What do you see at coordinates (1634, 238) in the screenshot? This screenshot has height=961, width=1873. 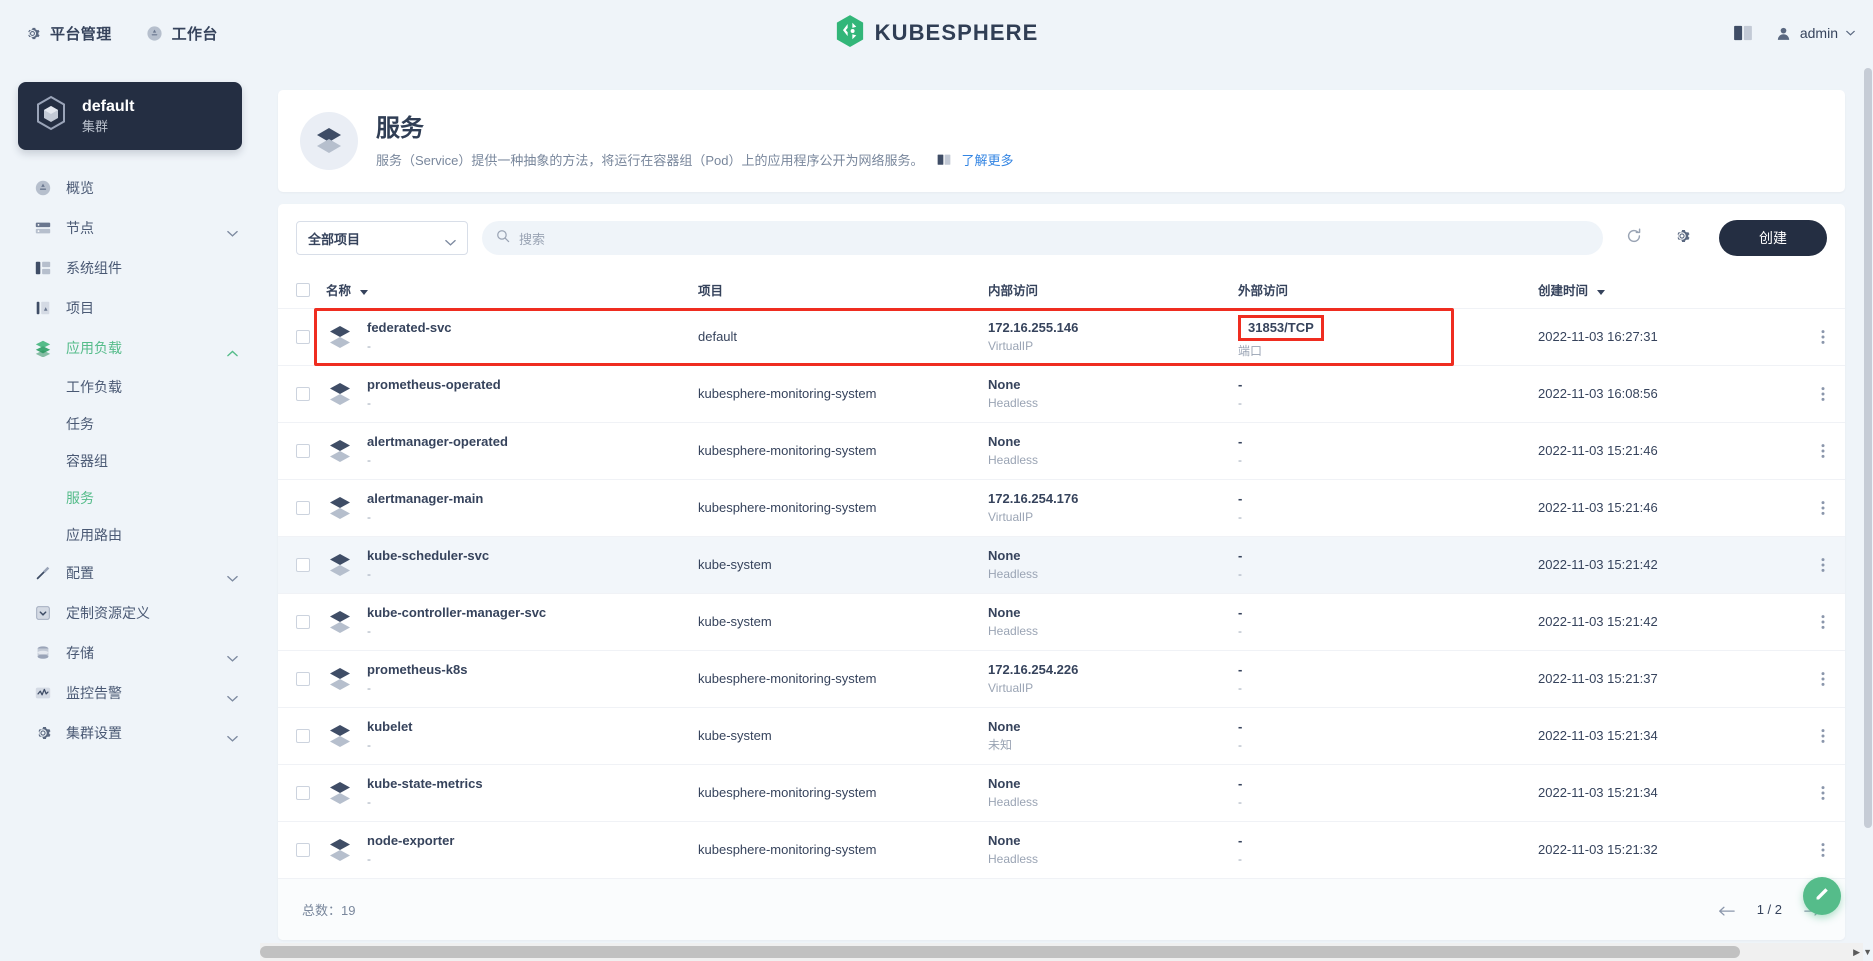 I see `refresh-button` at bounding box center [1634, 238].